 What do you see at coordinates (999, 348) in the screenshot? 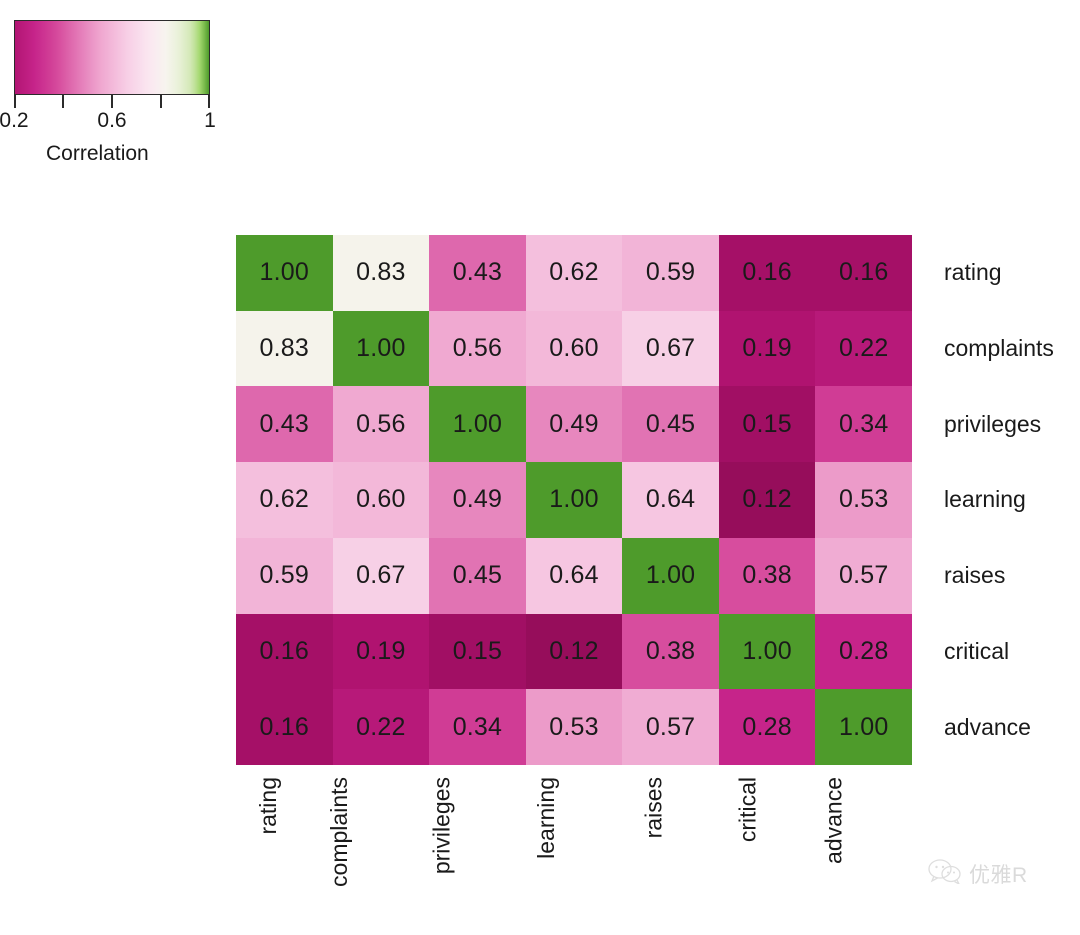
I see `row-label-complaints: complaints` at bounding box center [999, 348].